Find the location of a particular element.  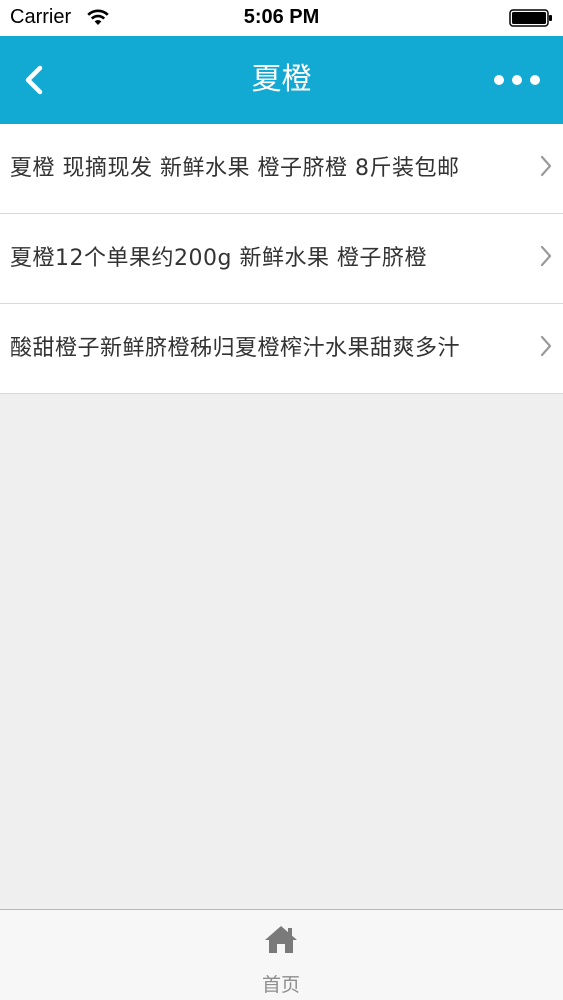

tab-bar: 首页 is located at coordinates (281, 954).